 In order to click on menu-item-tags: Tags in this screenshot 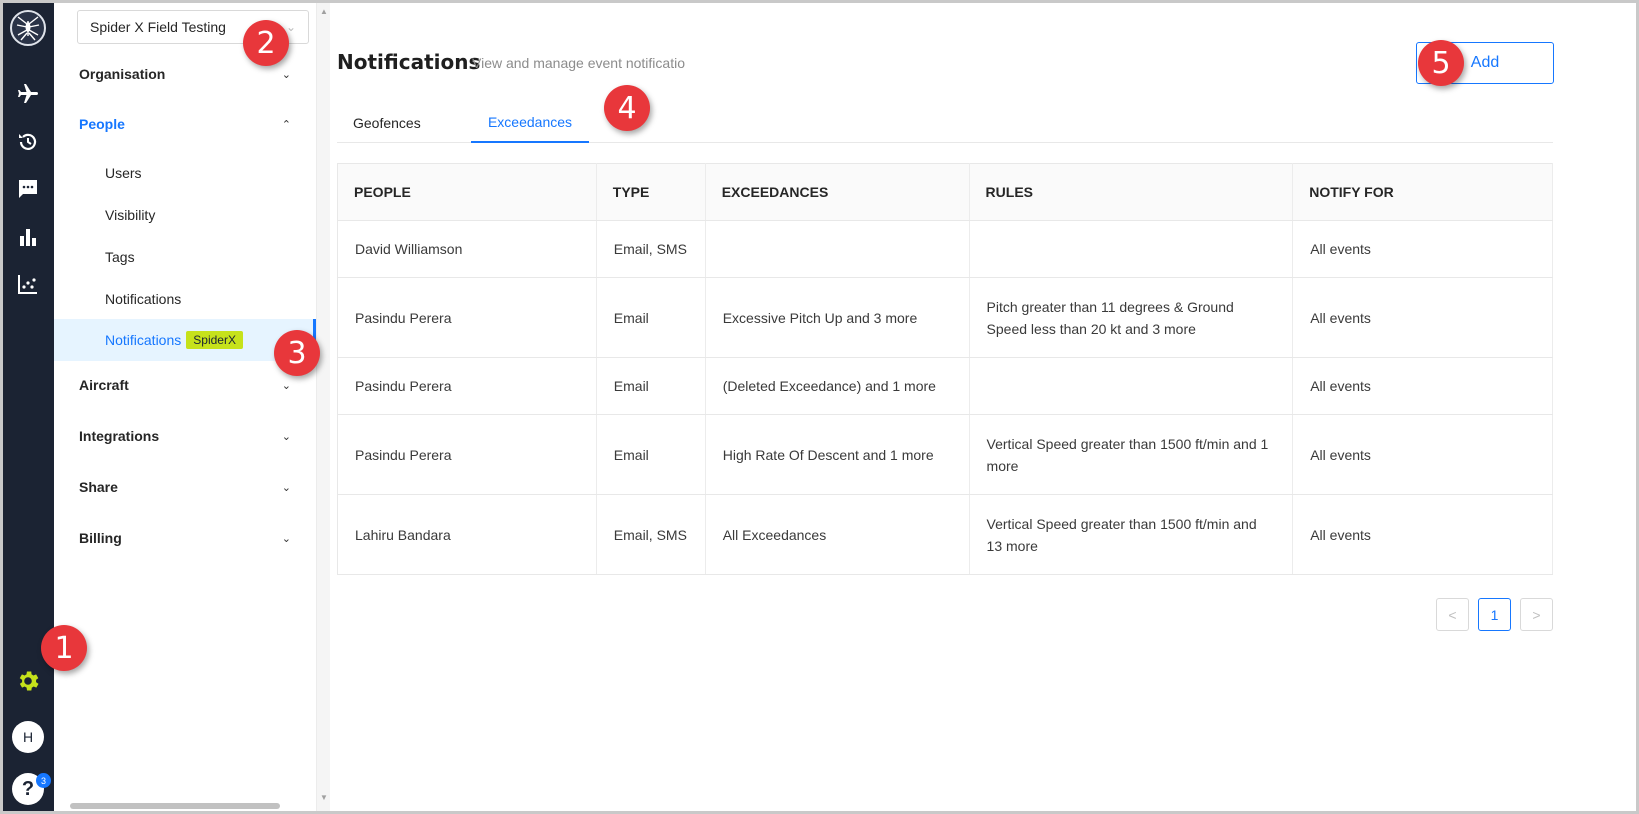, I will do `click(185, 257)`.